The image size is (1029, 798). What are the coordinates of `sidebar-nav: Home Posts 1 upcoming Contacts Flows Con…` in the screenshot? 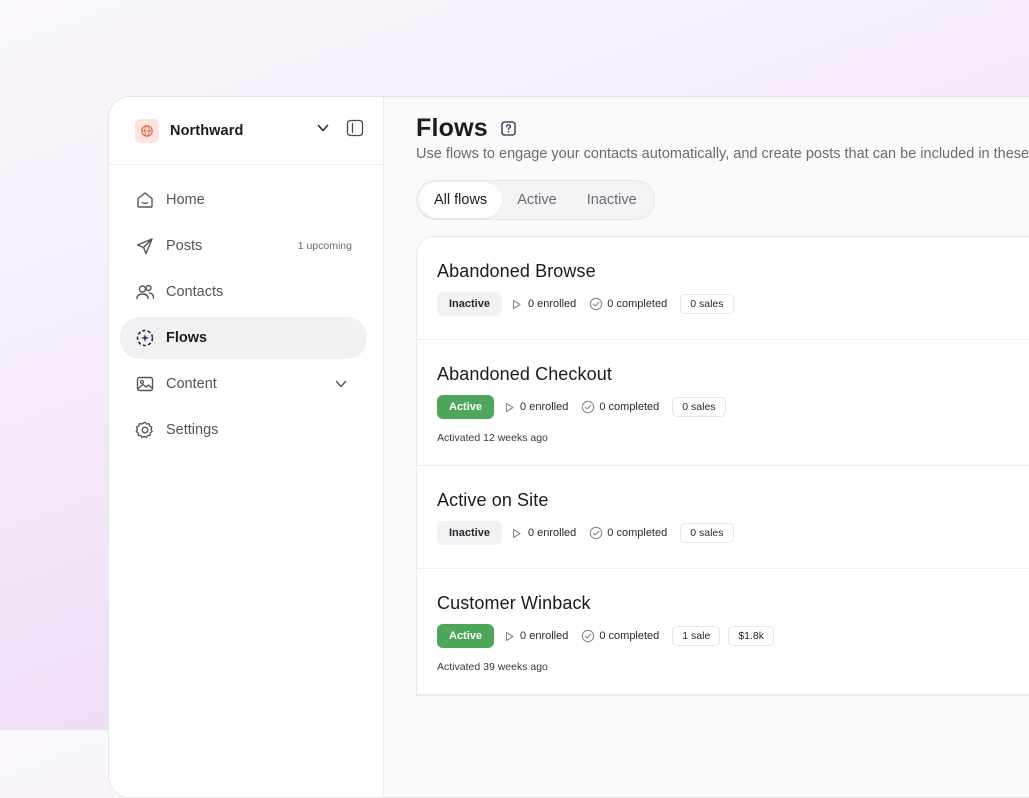 It's located at (246, 308).